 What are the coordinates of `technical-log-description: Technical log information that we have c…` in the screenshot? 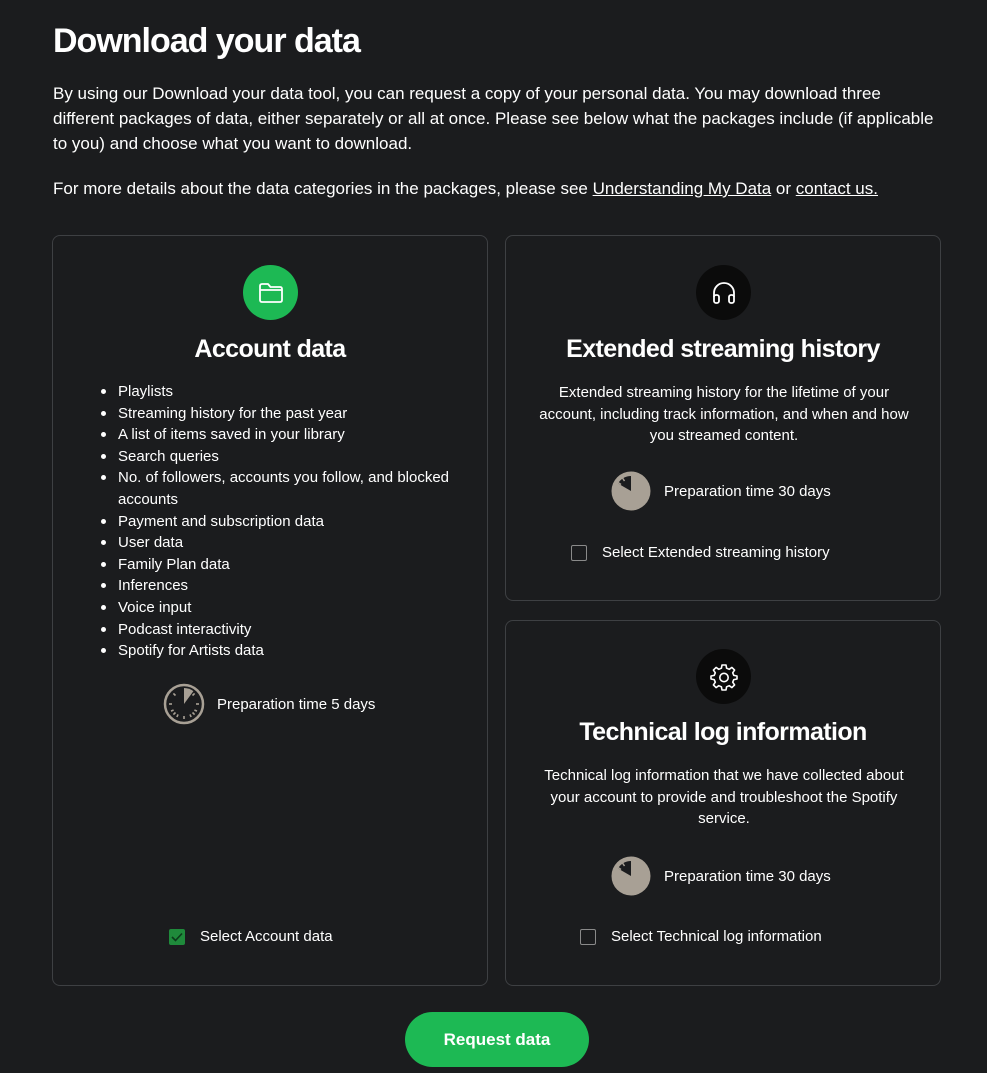 It's located at (724, 797).